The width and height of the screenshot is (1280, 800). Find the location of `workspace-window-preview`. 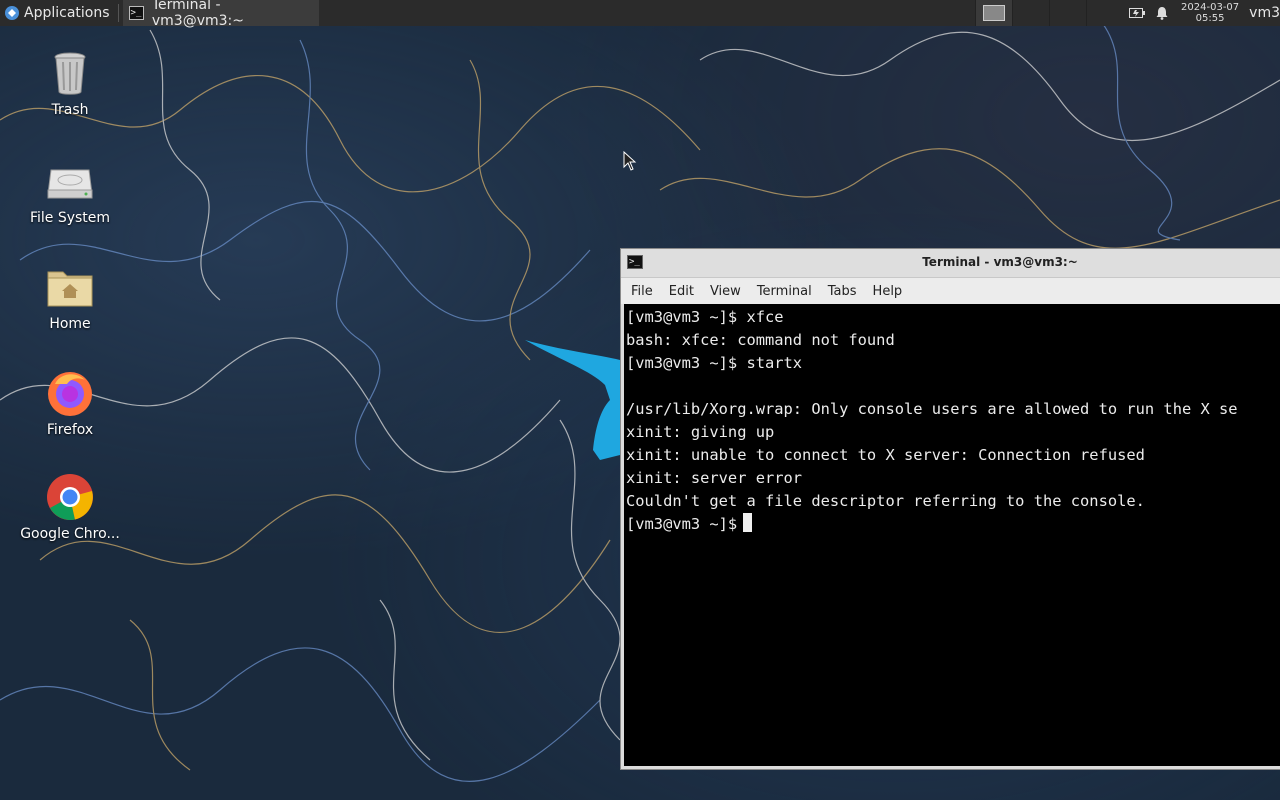

workspace-window-preview is located at coordinates (994, 13).